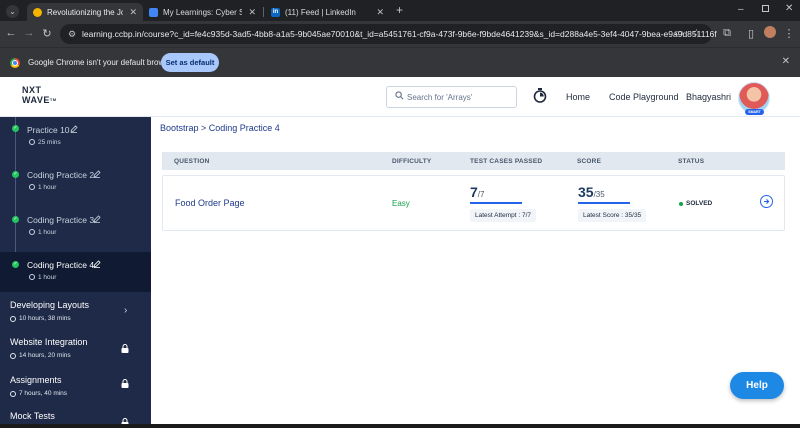 The image size is (800, 428). What do you see at coordinates (644, 97) in the screenshot?
I see `nav-code-playground: Code Playground` at bounding box center [644, 97].